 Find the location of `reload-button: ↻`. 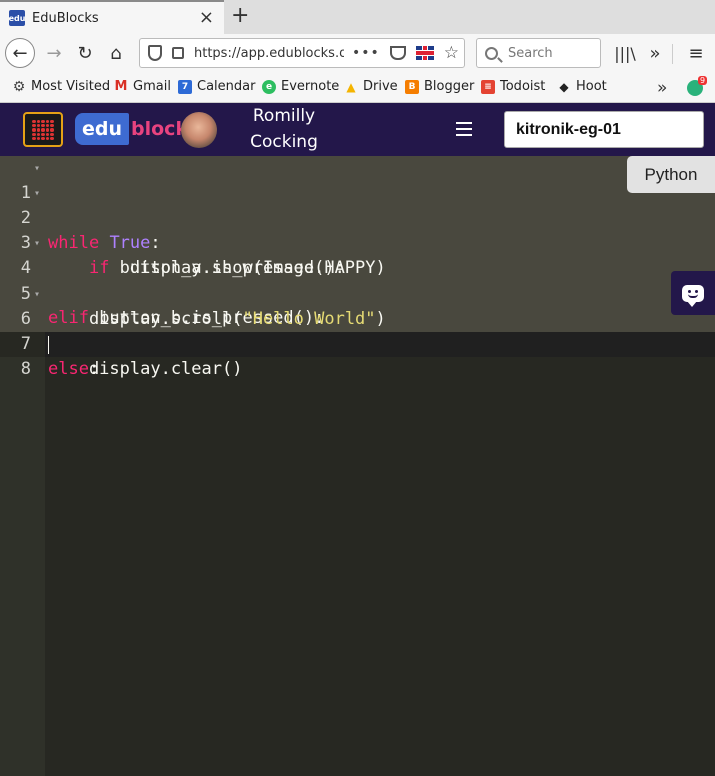

reload-button: ↻ is located at coordinates (85, 53).